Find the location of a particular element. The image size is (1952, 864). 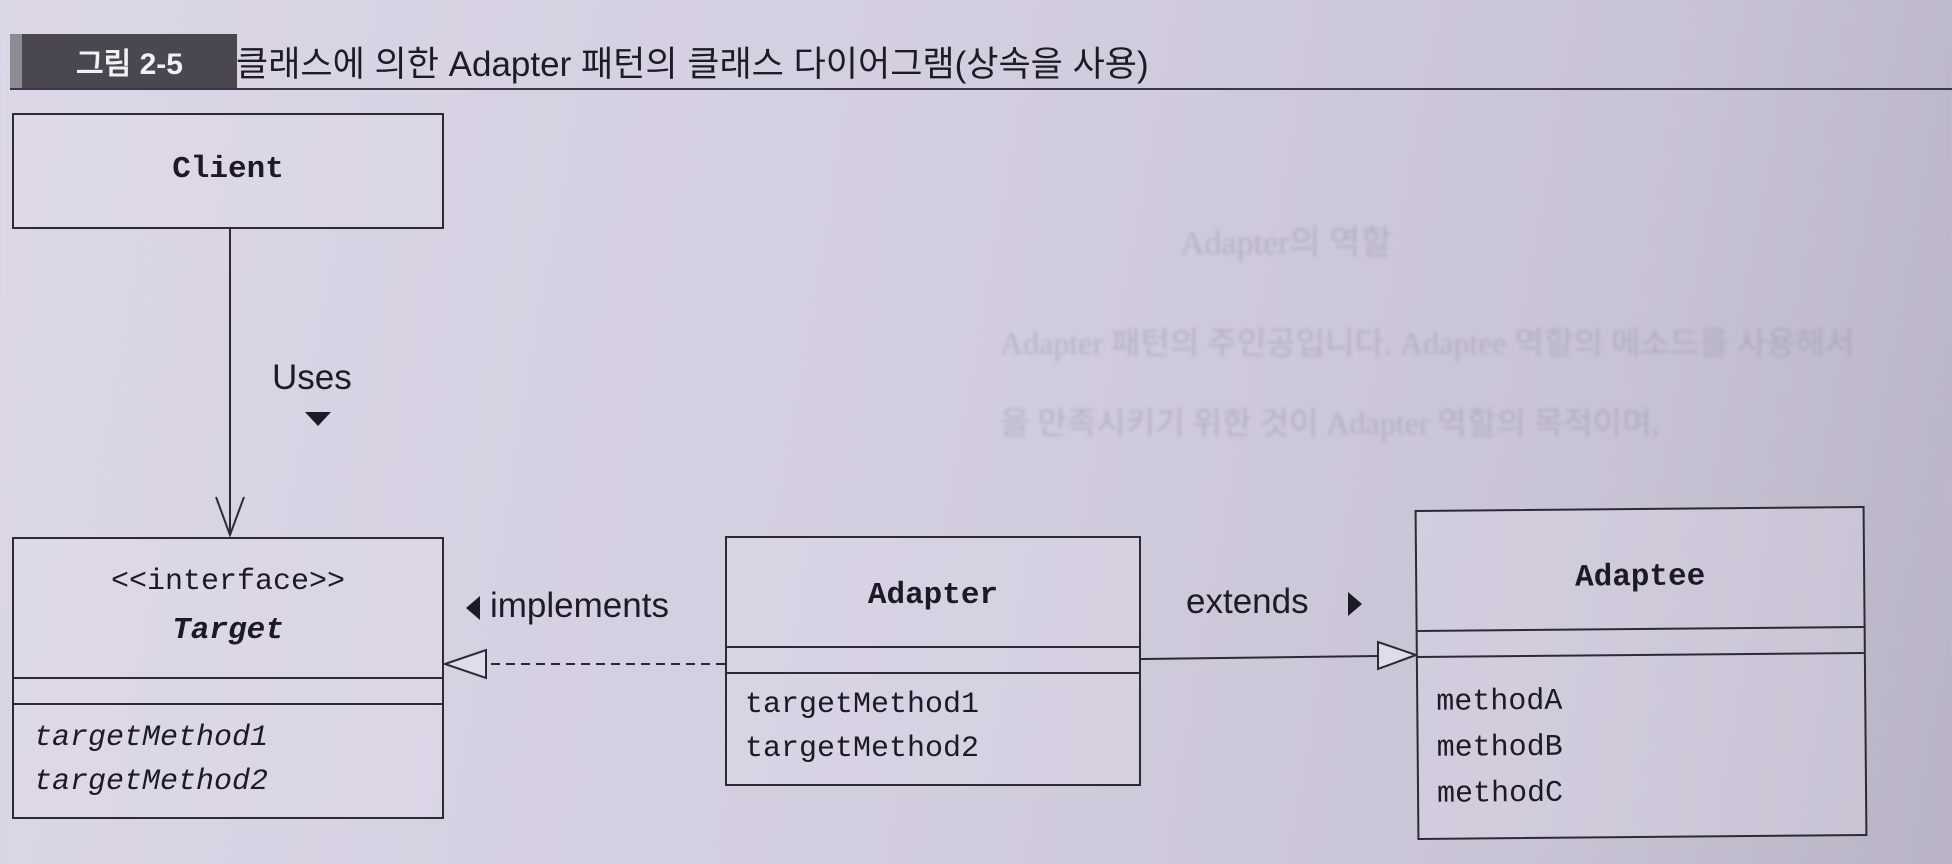

adaptee-class-name: Adaptee is located at coordinates (1640, 577).